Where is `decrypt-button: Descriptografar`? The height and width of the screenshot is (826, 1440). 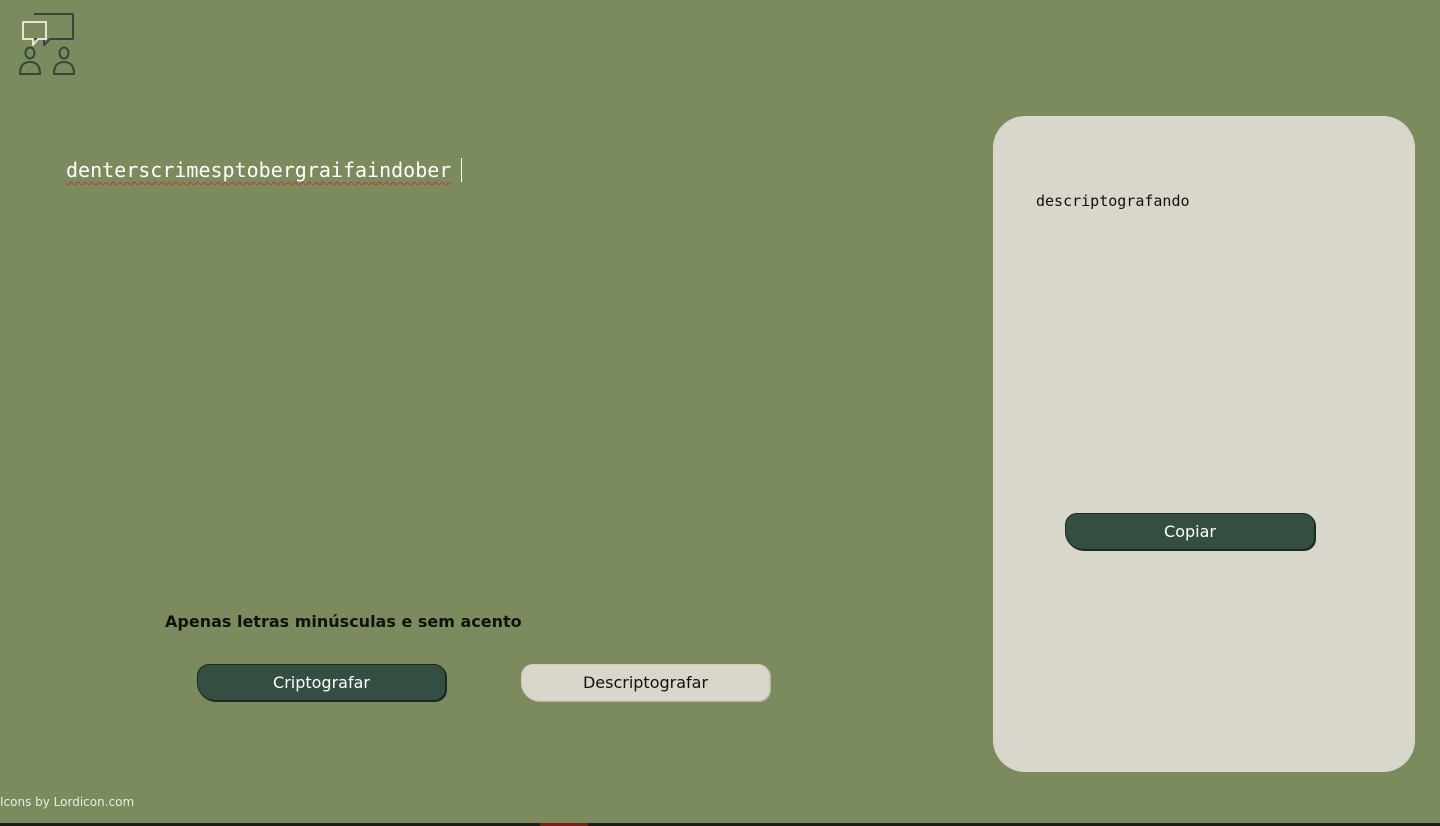
decrypt-button: Descriptografar is located at coordinates (645, 682).